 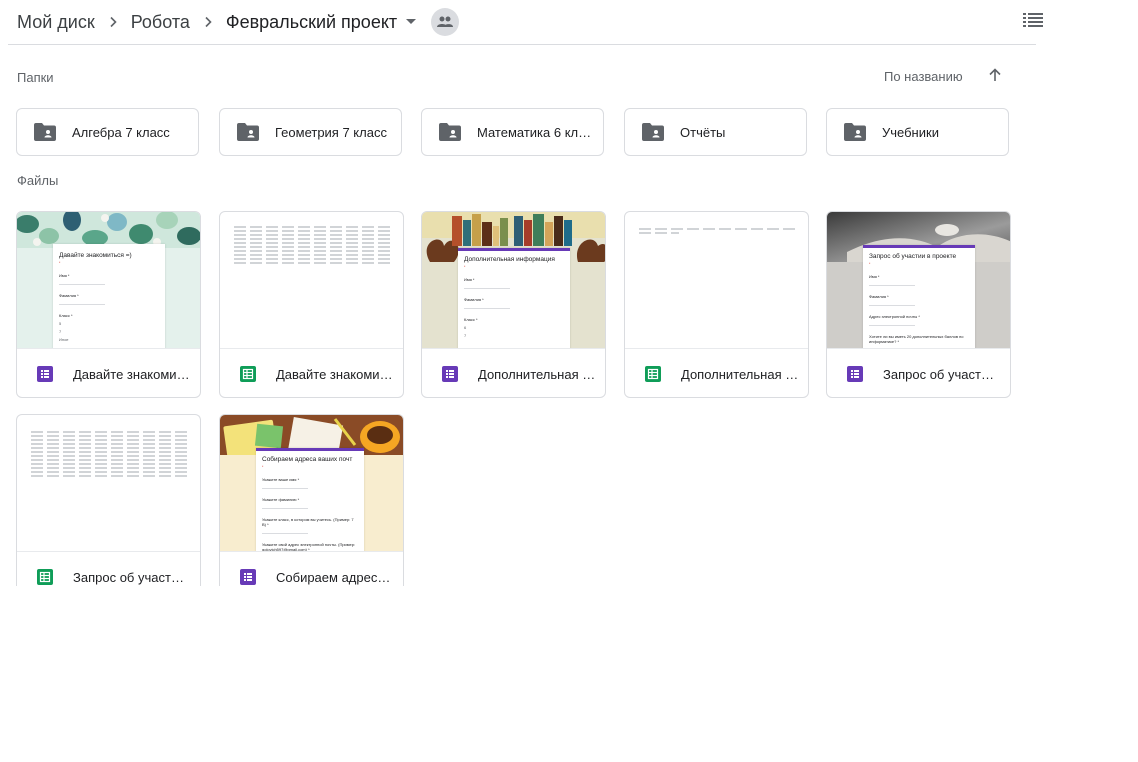 I want to click on files-section-label: Файлы, so click(x=38, y=180).